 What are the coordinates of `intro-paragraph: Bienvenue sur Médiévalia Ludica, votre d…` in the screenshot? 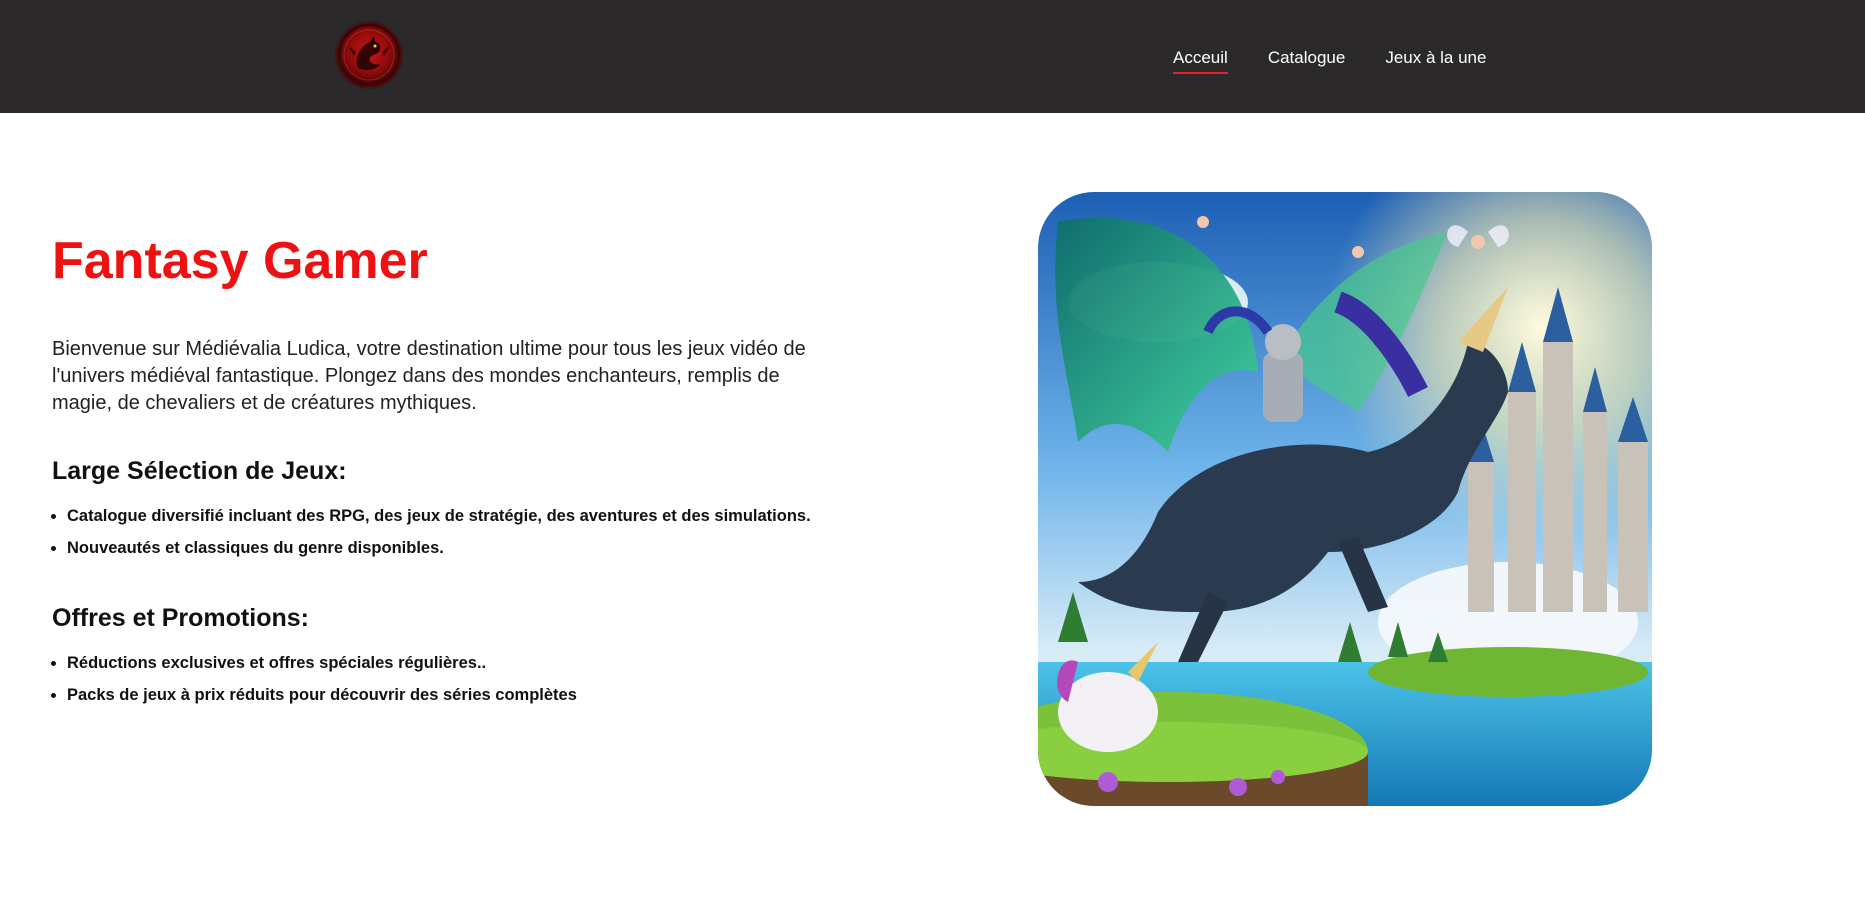 It's located at (429, 376).